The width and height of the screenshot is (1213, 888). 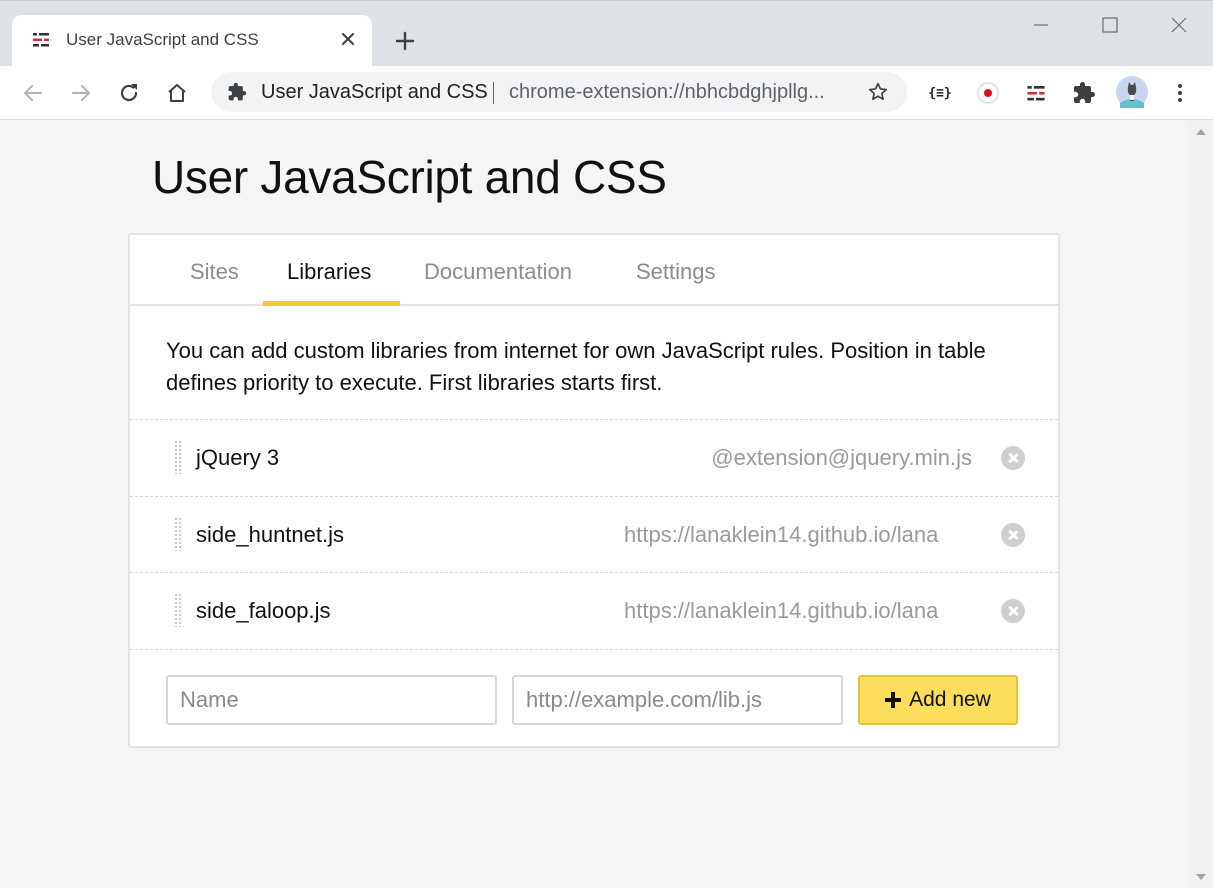 I want to click on kebab-menu-icon, so click(x=1180, y=93).